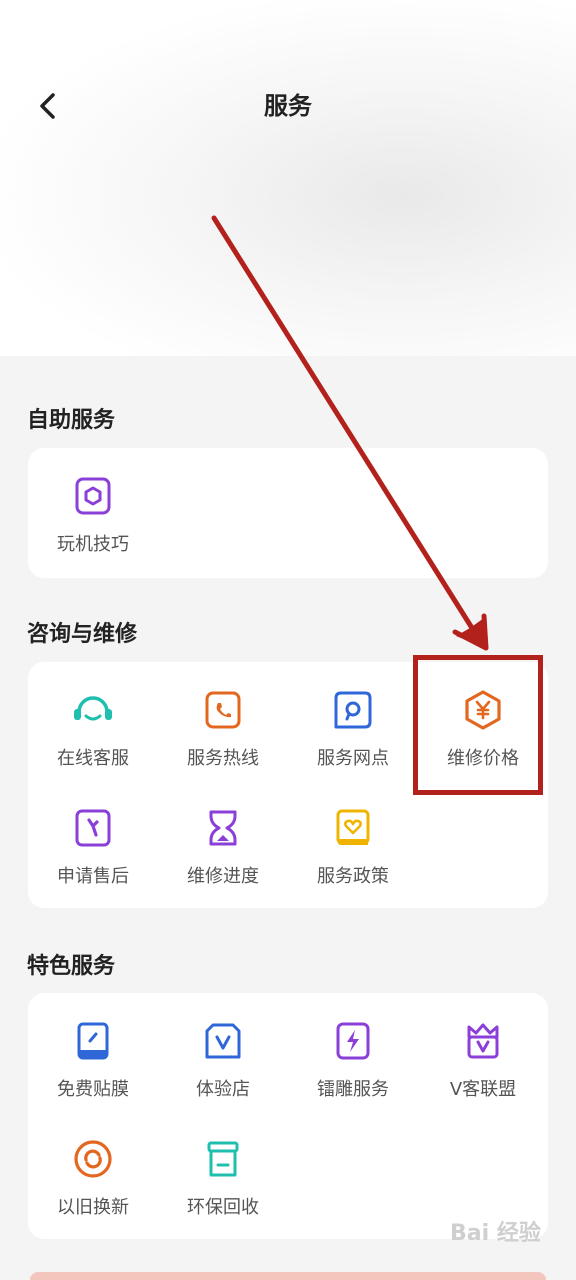  I want to click on service-item-service-policy: 服务政策, so click(353, 846).